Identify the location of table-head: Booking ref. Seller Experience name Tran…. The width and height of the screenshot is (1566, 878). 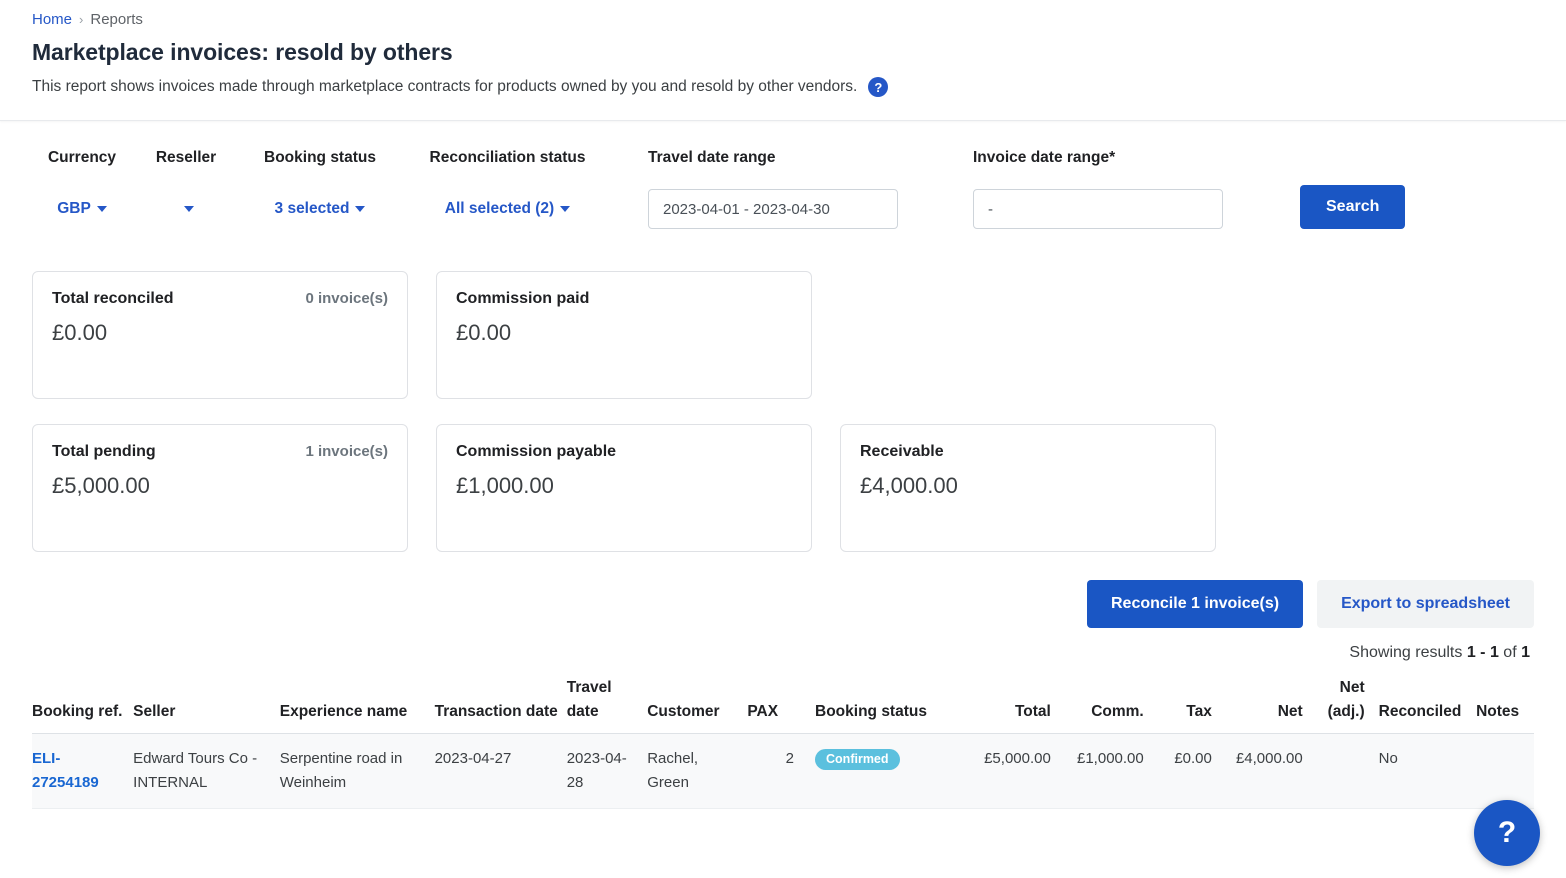
(783, 705).